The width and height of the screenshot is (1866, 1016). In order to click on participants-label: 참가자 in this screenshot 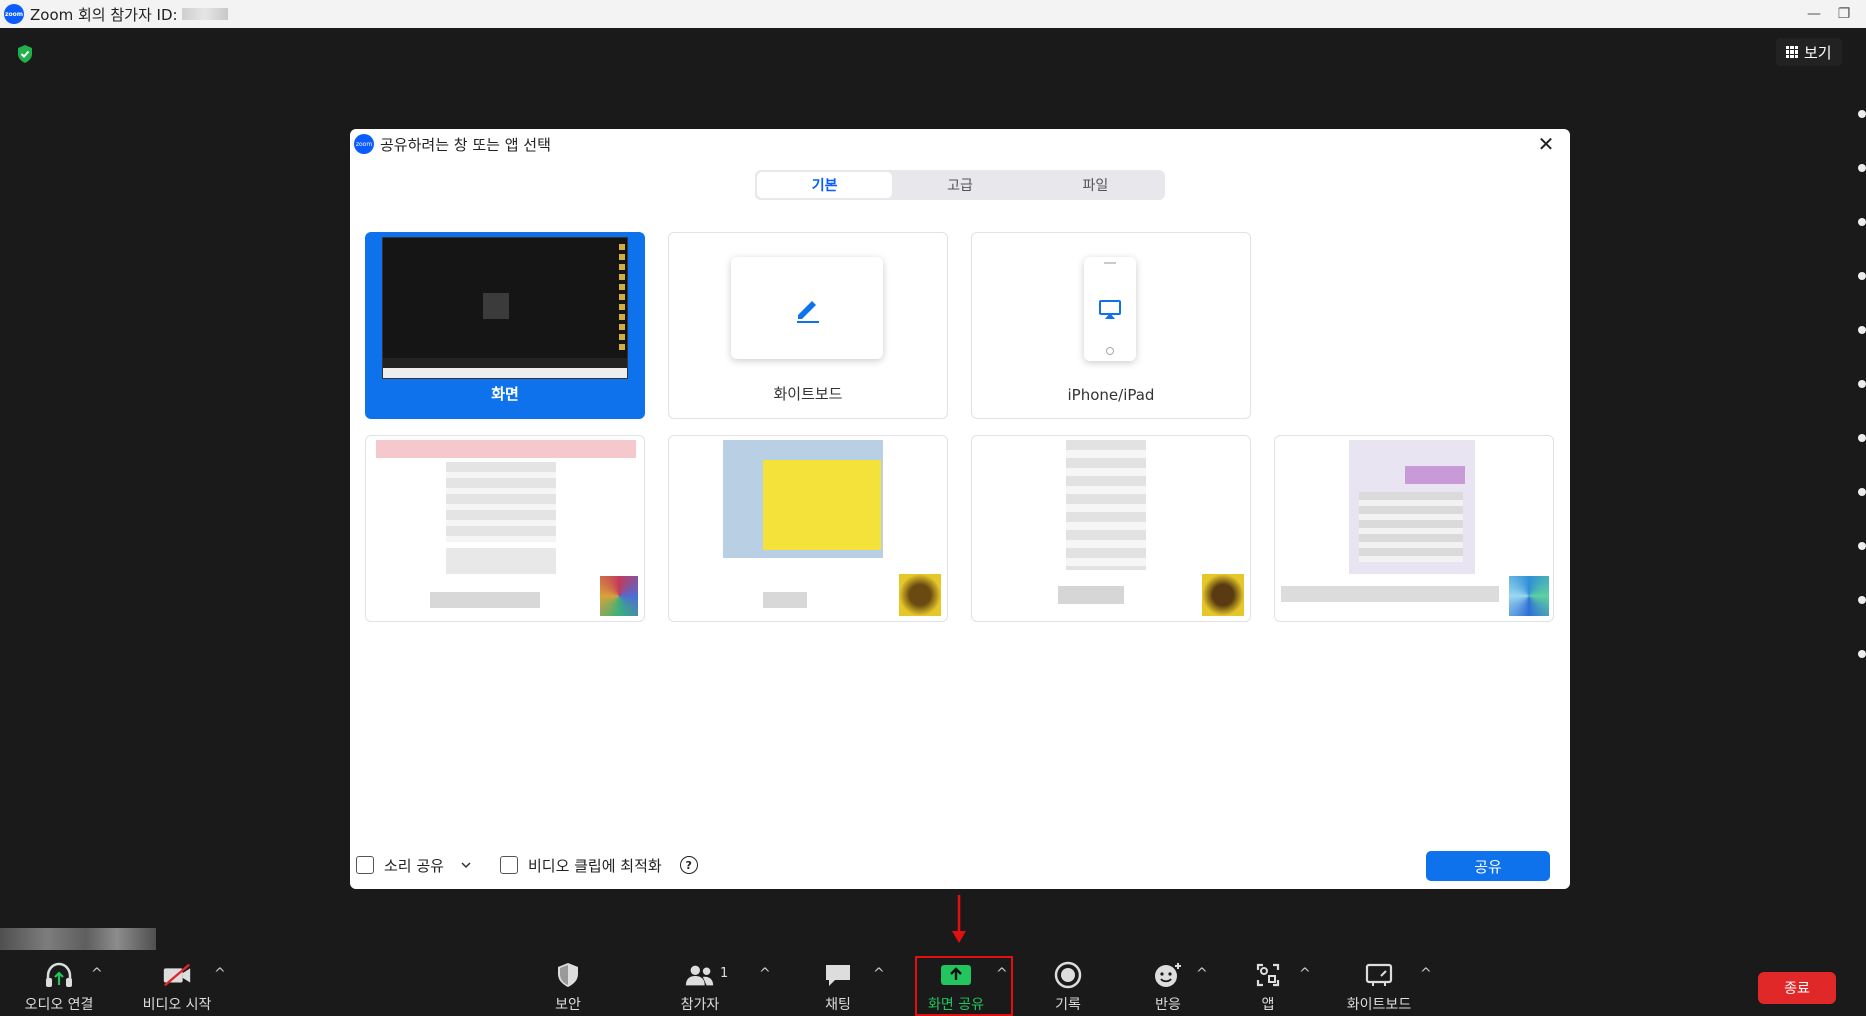, I will do `click(700, 1005)`.